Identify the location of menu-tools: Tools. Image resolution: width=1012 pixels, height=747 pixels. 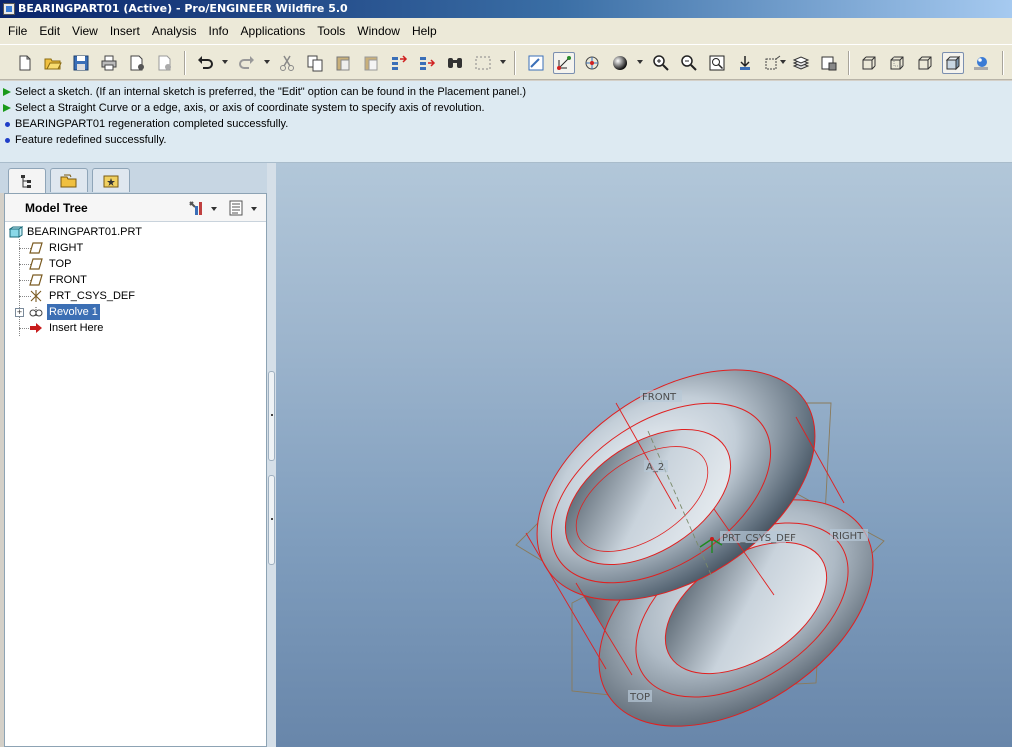
(331, 31).